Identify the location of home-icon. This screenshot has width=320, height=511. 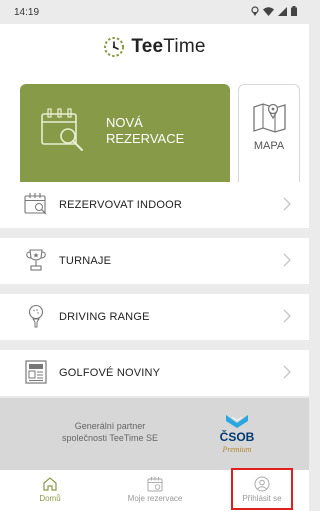
(50, 484).